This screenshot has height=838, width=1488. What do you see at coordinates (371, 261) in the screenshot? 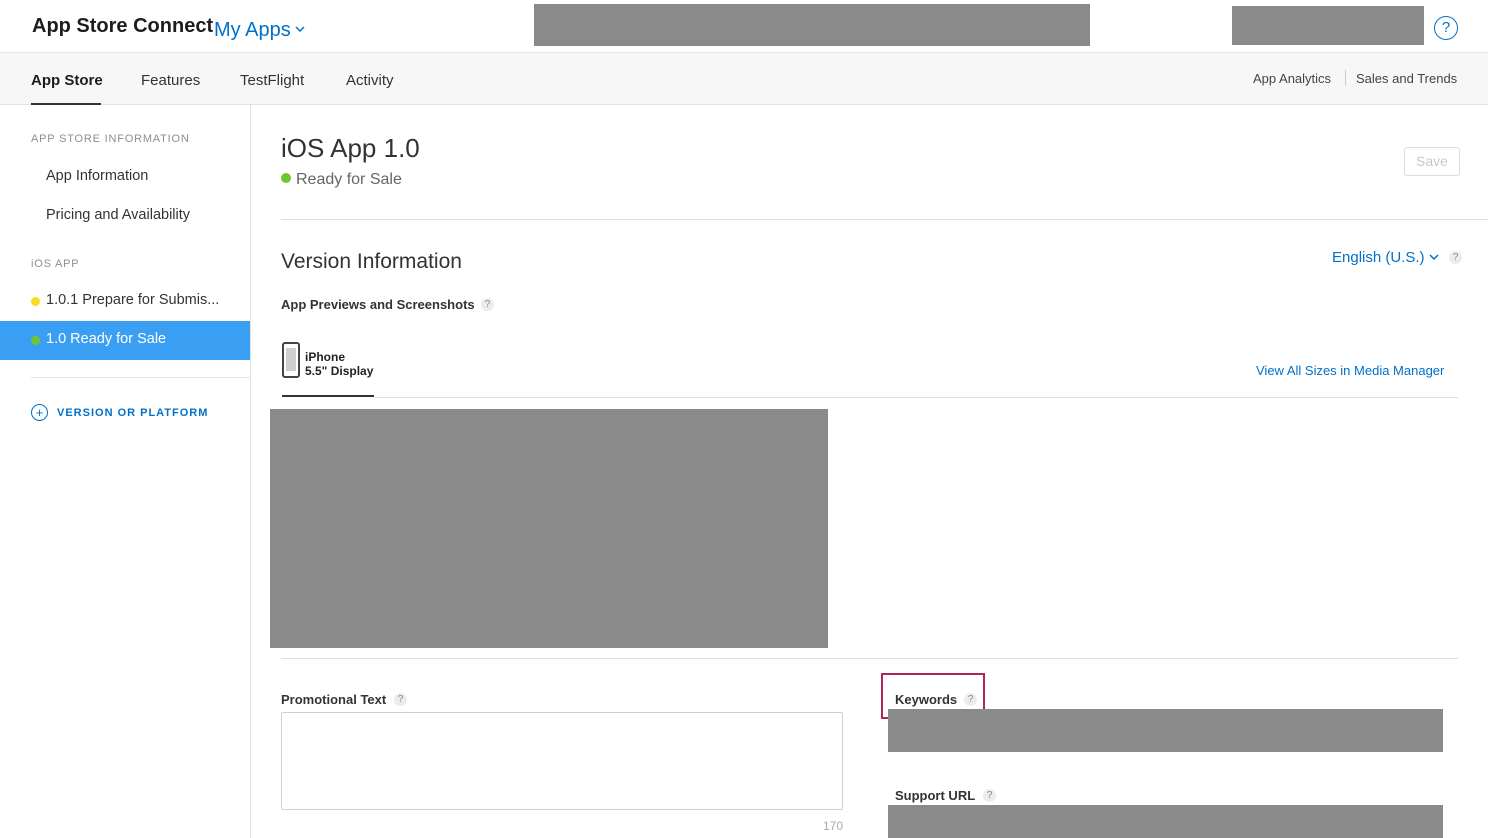
I see `section-title: Version Information` at bounding box center [371, 261].